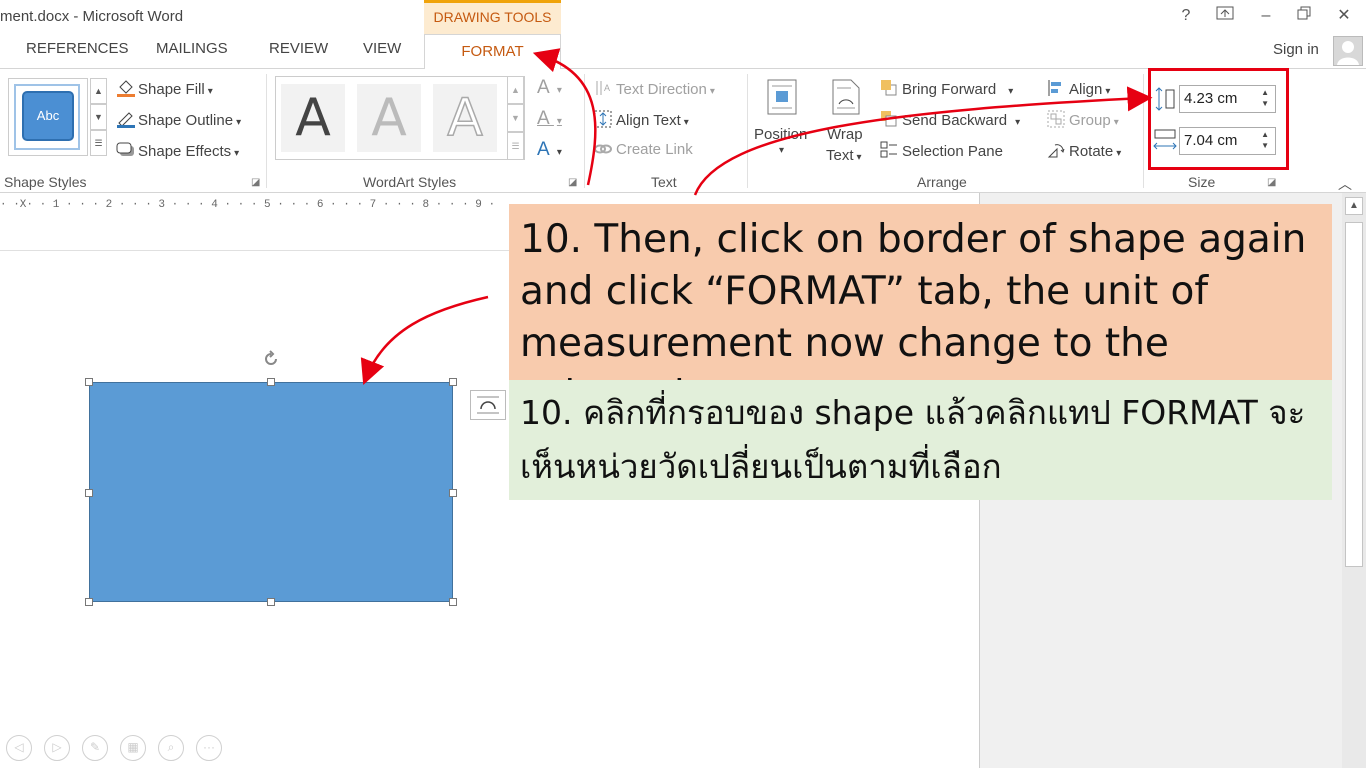 The image size is (1366, 769). I want to click on align-text-icon, so click(603, 119).